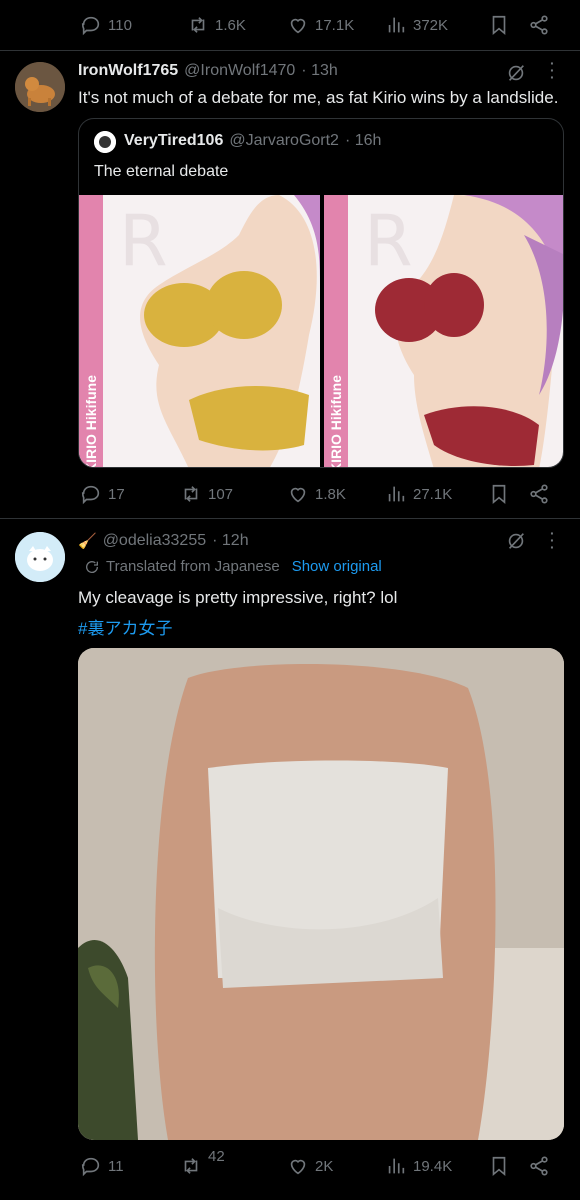 Image resolution: width=580 pixels, height=1200 pixels. Describe the element at coordinates (206, 494) in the screenshot. I see `repost-button: 107` at that location.